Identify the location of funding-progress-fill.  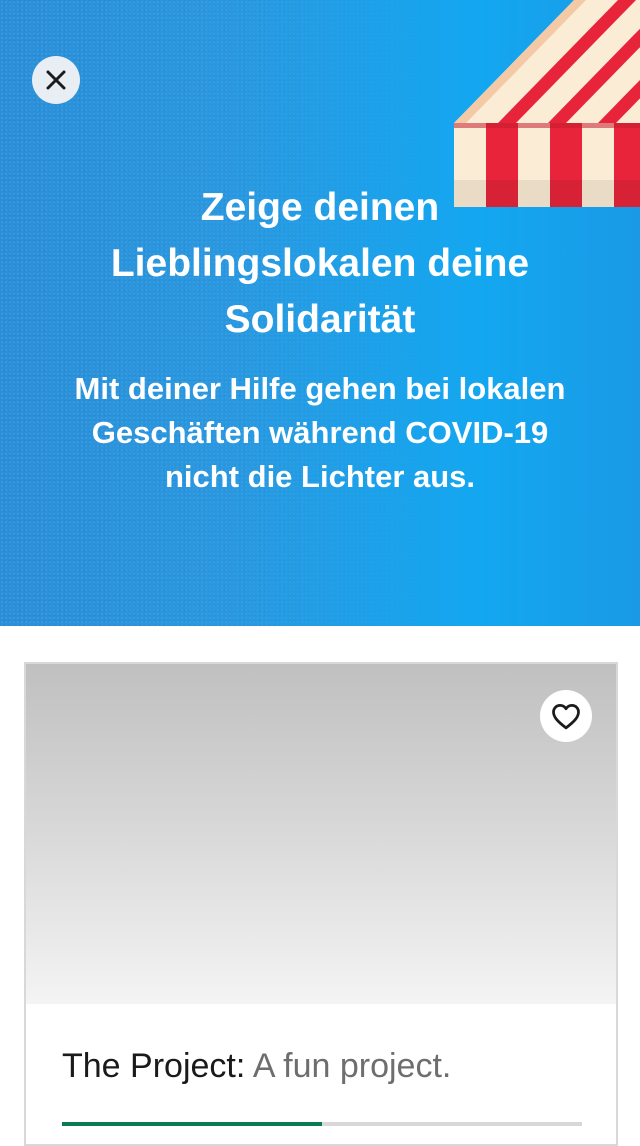
(192, 1124).